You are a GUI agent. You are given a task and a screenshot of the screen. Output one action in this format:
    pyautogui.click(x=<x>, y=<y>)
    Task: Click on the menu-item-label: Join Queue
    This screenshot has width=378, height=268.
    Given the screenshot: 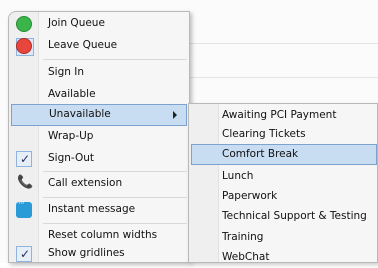 What is the action you would take?
    pyautogui.click(x=76, y=23)
    